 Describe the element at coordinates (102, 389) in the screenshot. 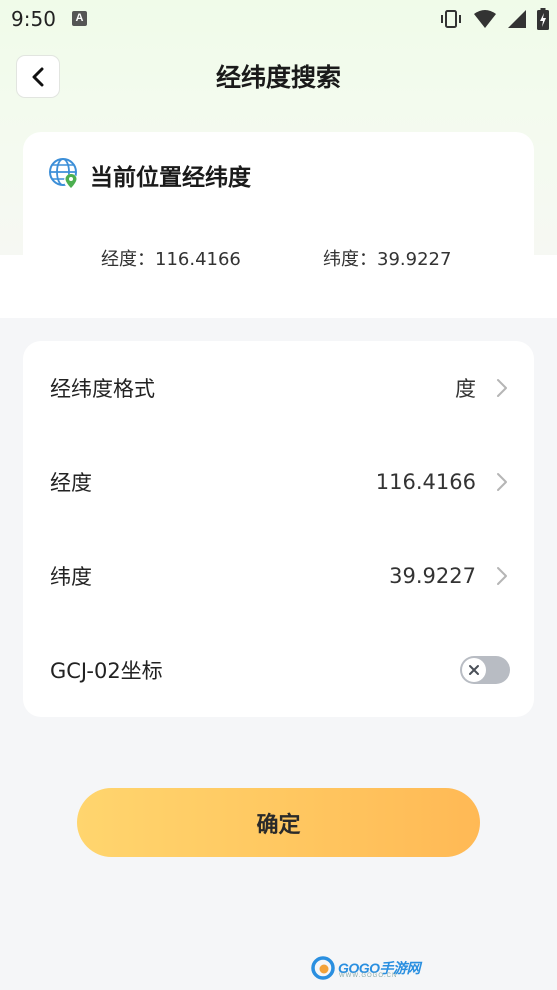

I see `format-label: 经纬度格式` at that location.